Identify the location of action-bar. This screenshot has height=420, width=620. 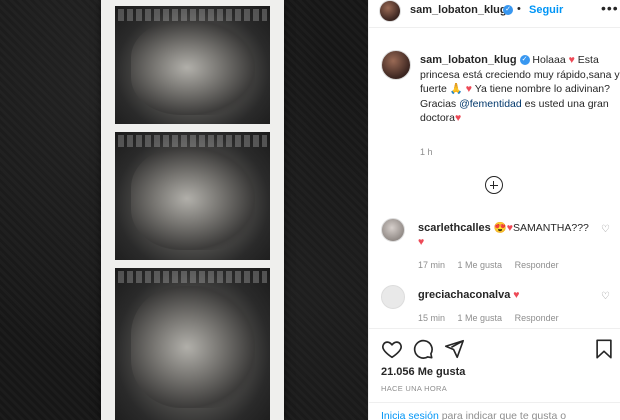
(494, 348).